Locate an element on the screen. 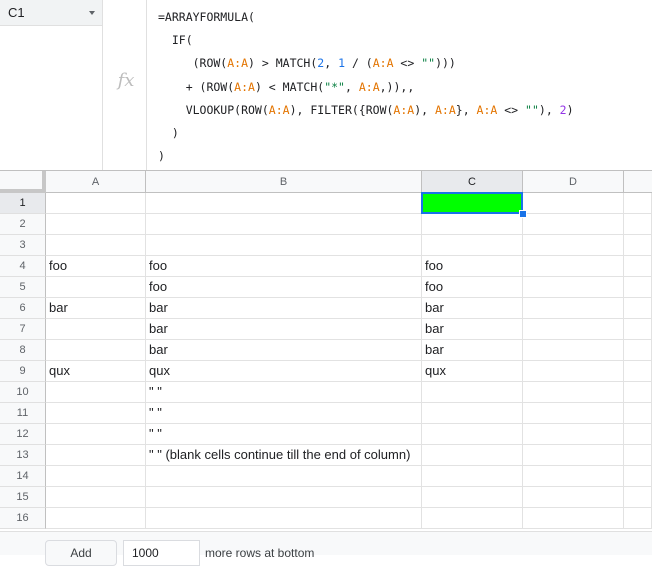 The width and height of the screenshot is (652, 566). row-header: 8 is located at coordinates (23, 350).